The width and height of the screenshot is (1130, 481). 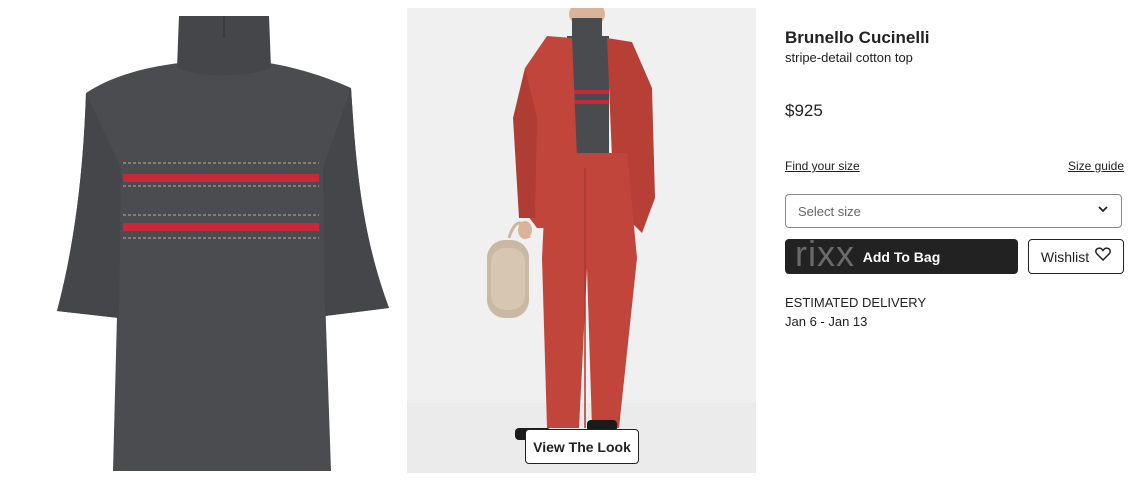 I want to click on product-price: $925, so click(x=804, y=110).